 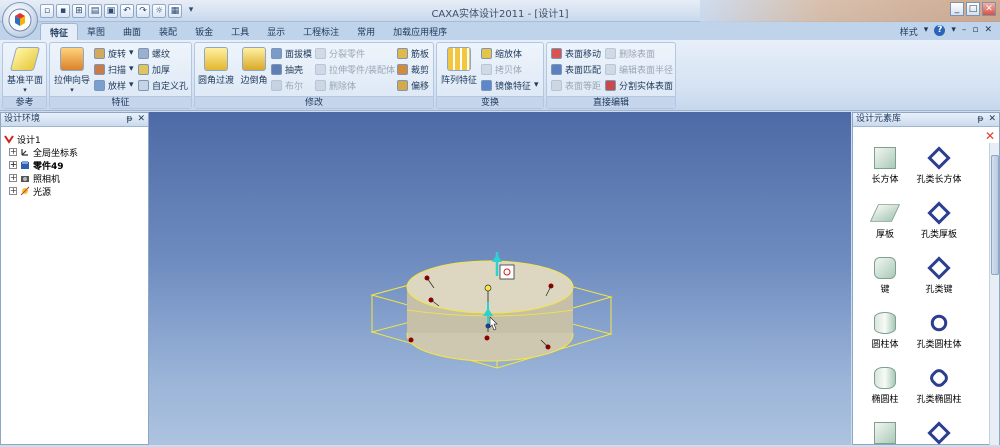 I want to click on library-item-partial, so click(x=885, y=434).